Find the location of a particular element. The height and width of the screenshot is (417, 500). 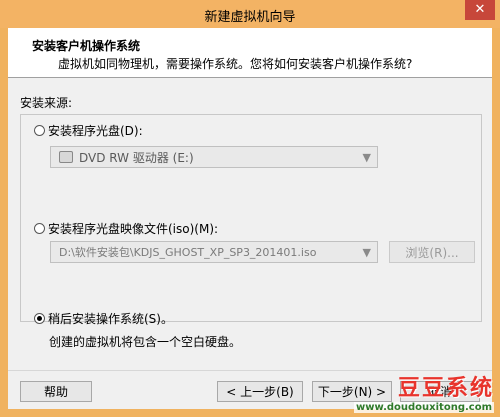

watermark-title: 豆豆系统 is located at coordinates (445, 388).